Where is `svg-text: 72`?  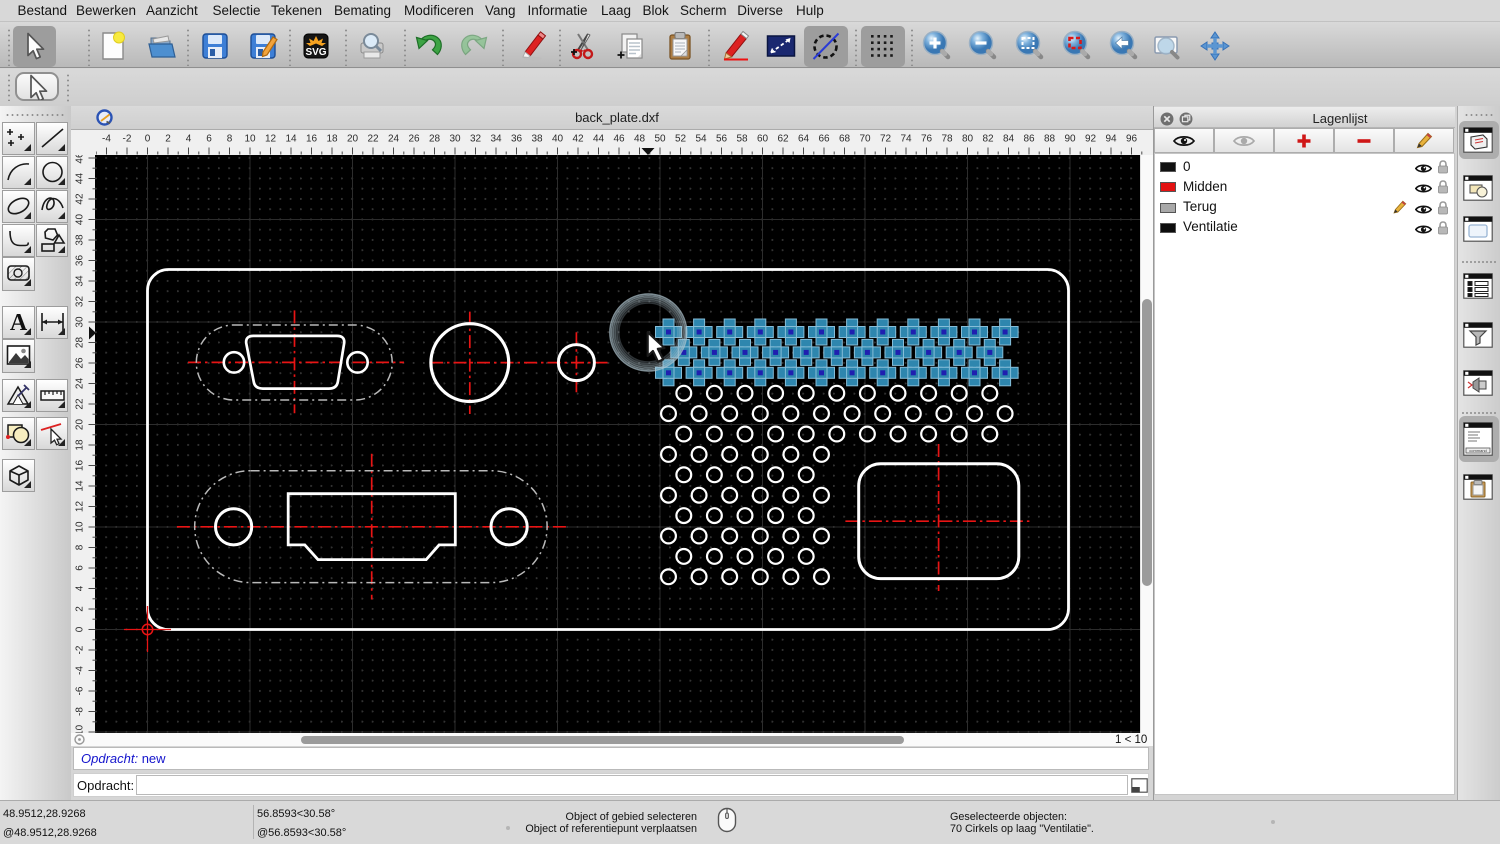 svg-text: 72 is located at coordinates (886, 139).